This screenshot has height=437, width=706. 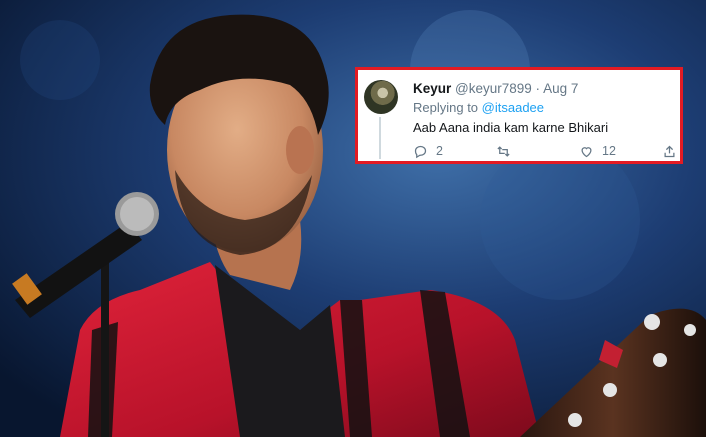 What do you see at coordinates (597, 151) in the screenshot?
I see `like-button: 12` at bounding box center [597, 151].